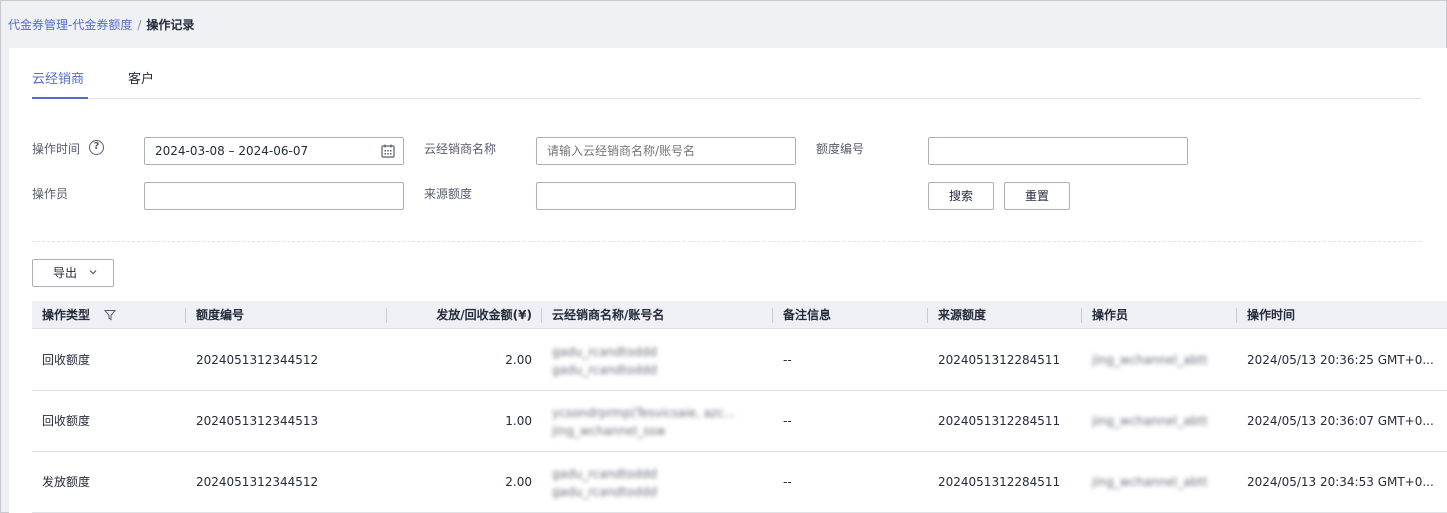  What do you see at coordinates (666, 196) in the screenshot?
I see `source-quota-input` at bounding box center [666, 196].